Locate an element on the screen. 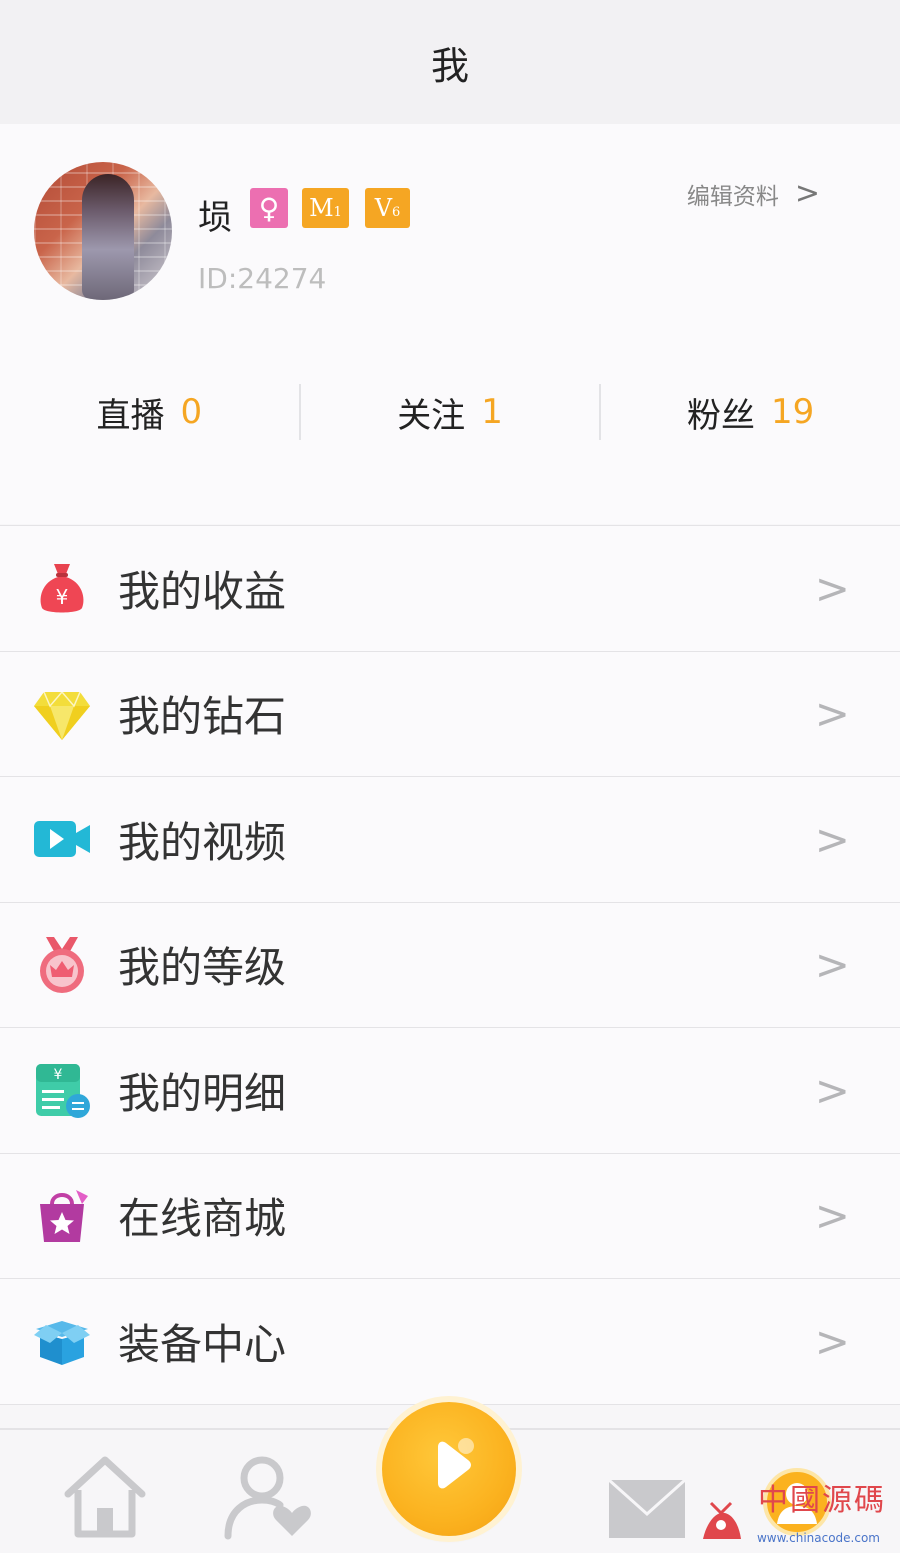 The height and width of the screenshot is (1553, 900). menu-label: 我的明细 is located at coordinates (202, 1093).